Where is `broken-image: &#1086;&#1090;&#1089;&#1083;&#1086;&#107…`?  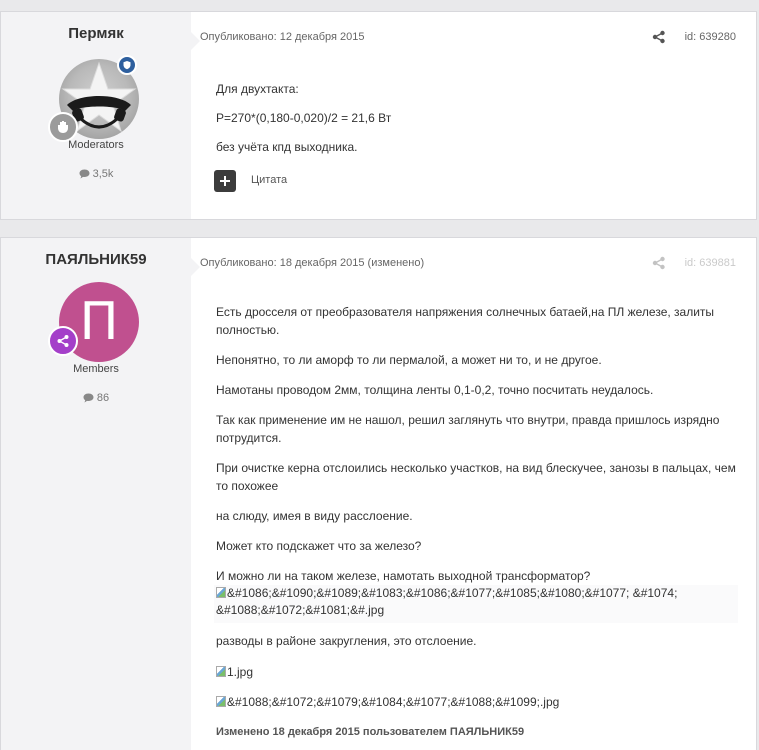
broken-image: &#1086;&#1090;&#1089;&#1083;&#1086;&#107… is located at coordinates (476, 604).